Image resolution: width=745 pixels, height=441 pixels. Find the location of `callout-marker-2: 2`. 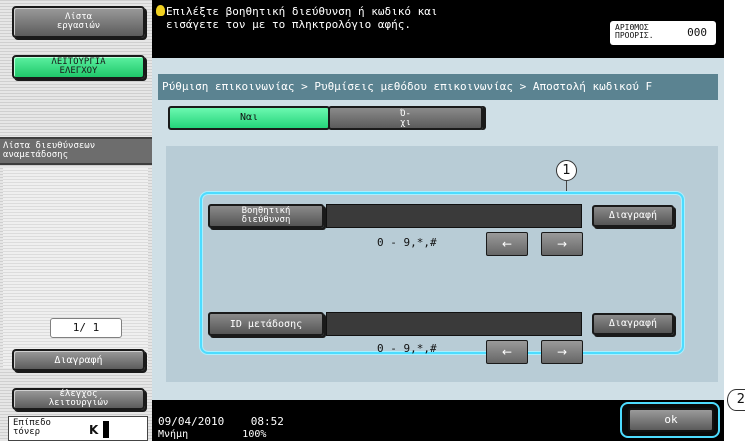

callout-marker-2: 2 is located at coordinates (736, 400).